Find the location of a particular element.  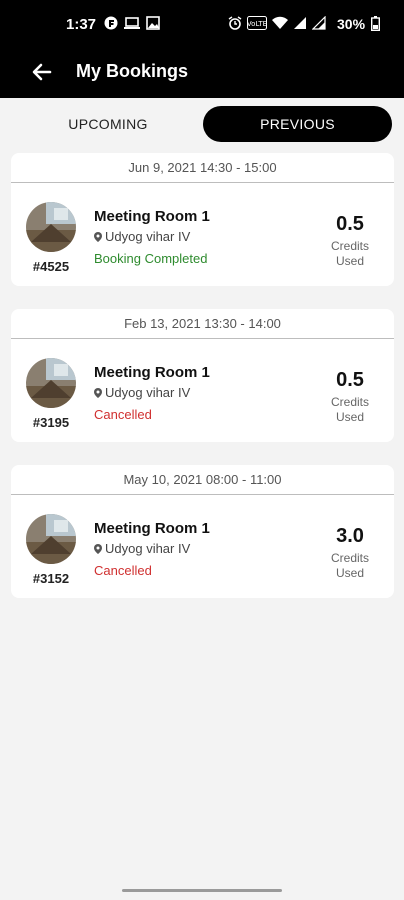

status-time: 1:37 is located at coordinates (81, 24).